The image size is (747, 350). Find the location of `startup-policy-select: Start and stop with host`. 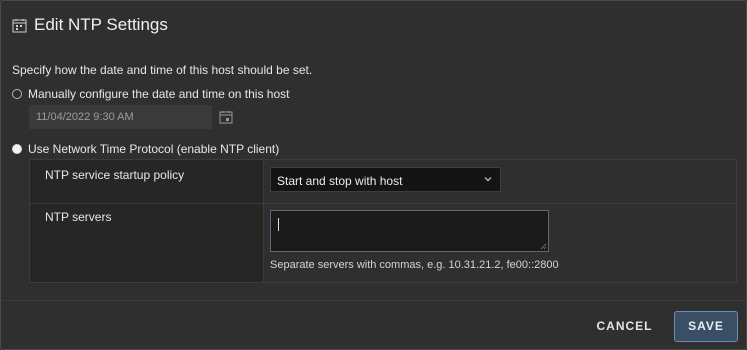

startup-policy-select: Start and stop with host is located at coordinates (385, 179).